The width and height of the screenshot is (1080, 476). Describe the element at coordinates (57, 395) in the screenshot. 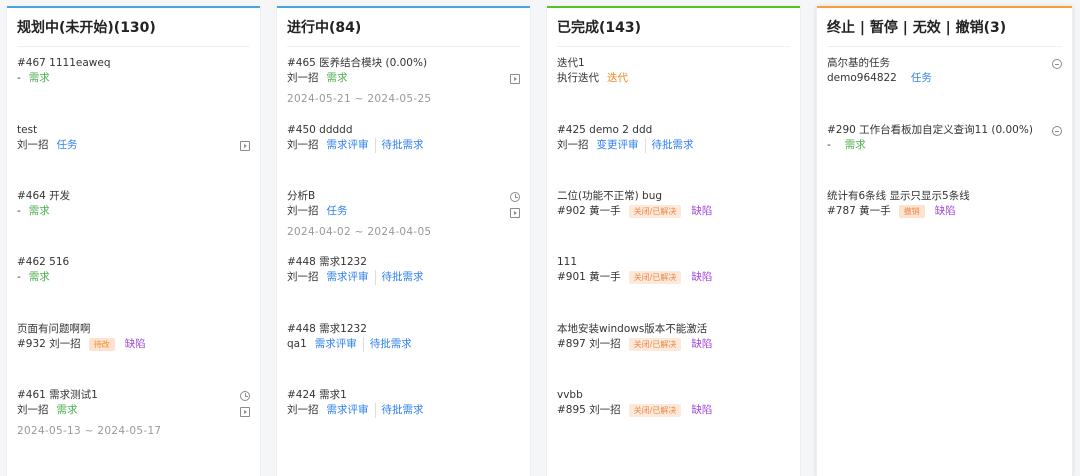

I see `card-title: #461 需求测试1` at that location.